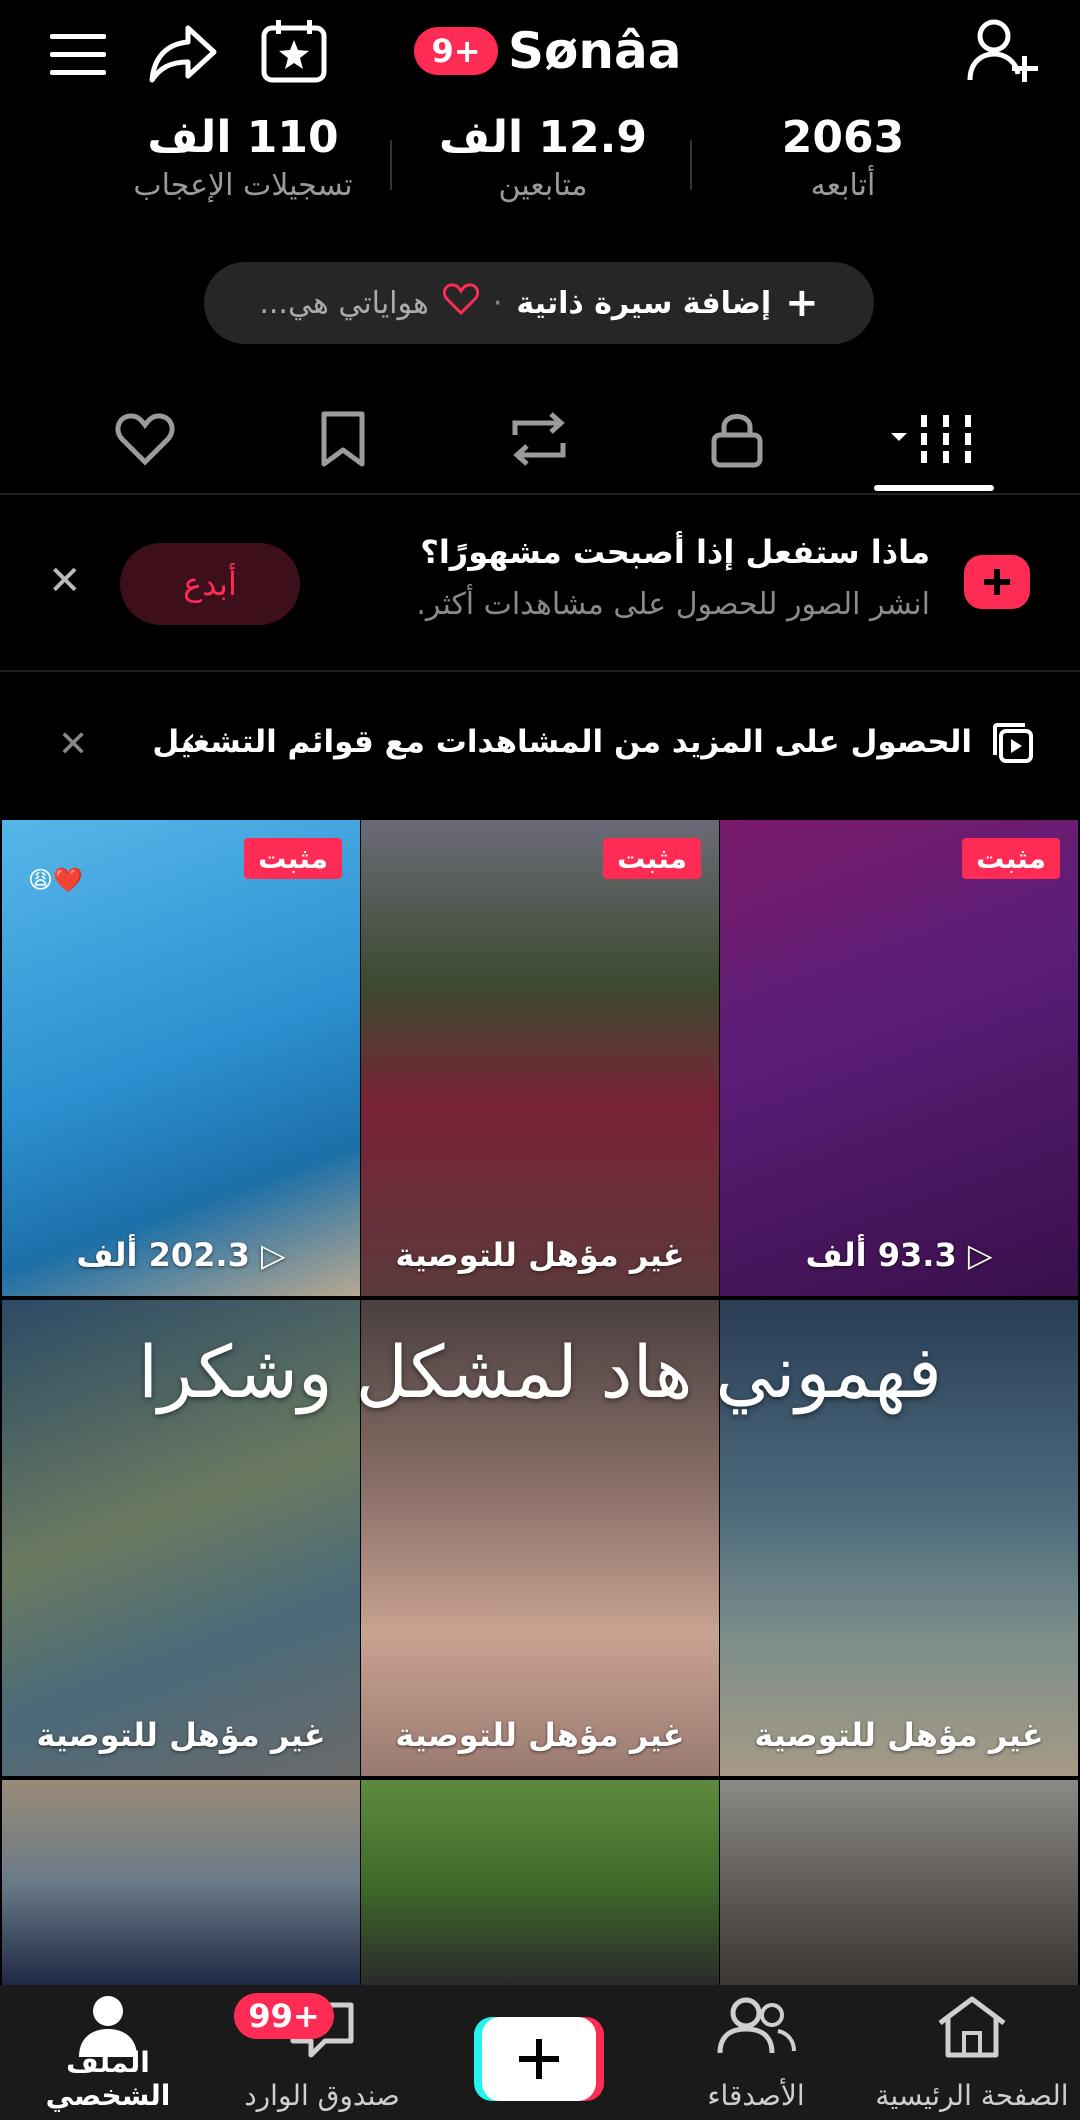 Image resolution: width=1080 pixels, height=2120 pixels. Describe the element at coordinates (843, 185) in the screenshot. I see `following-label: أتابعه` at that location.